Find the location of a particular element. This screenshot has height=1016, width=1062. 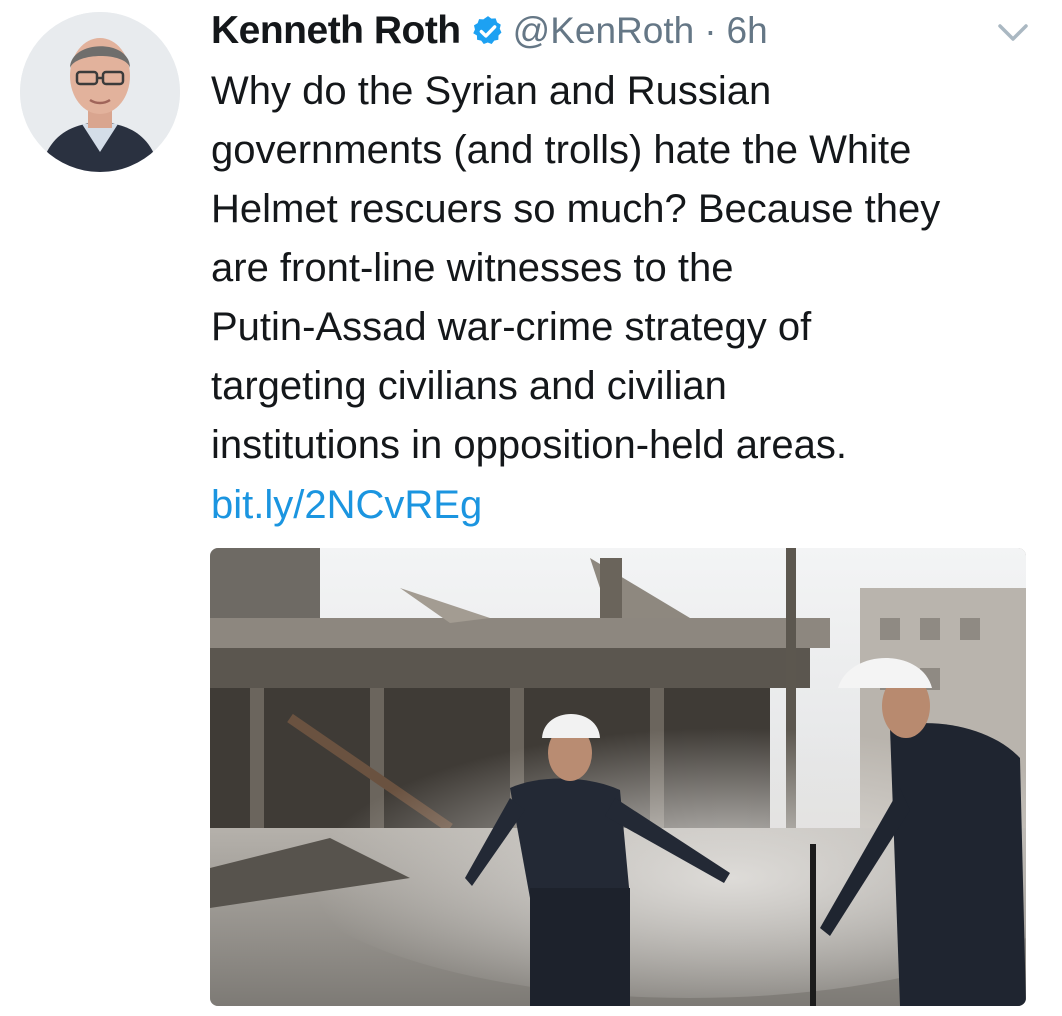

tweet-text-line: targeting civilians and civilian is located at coordinates (469, 386).